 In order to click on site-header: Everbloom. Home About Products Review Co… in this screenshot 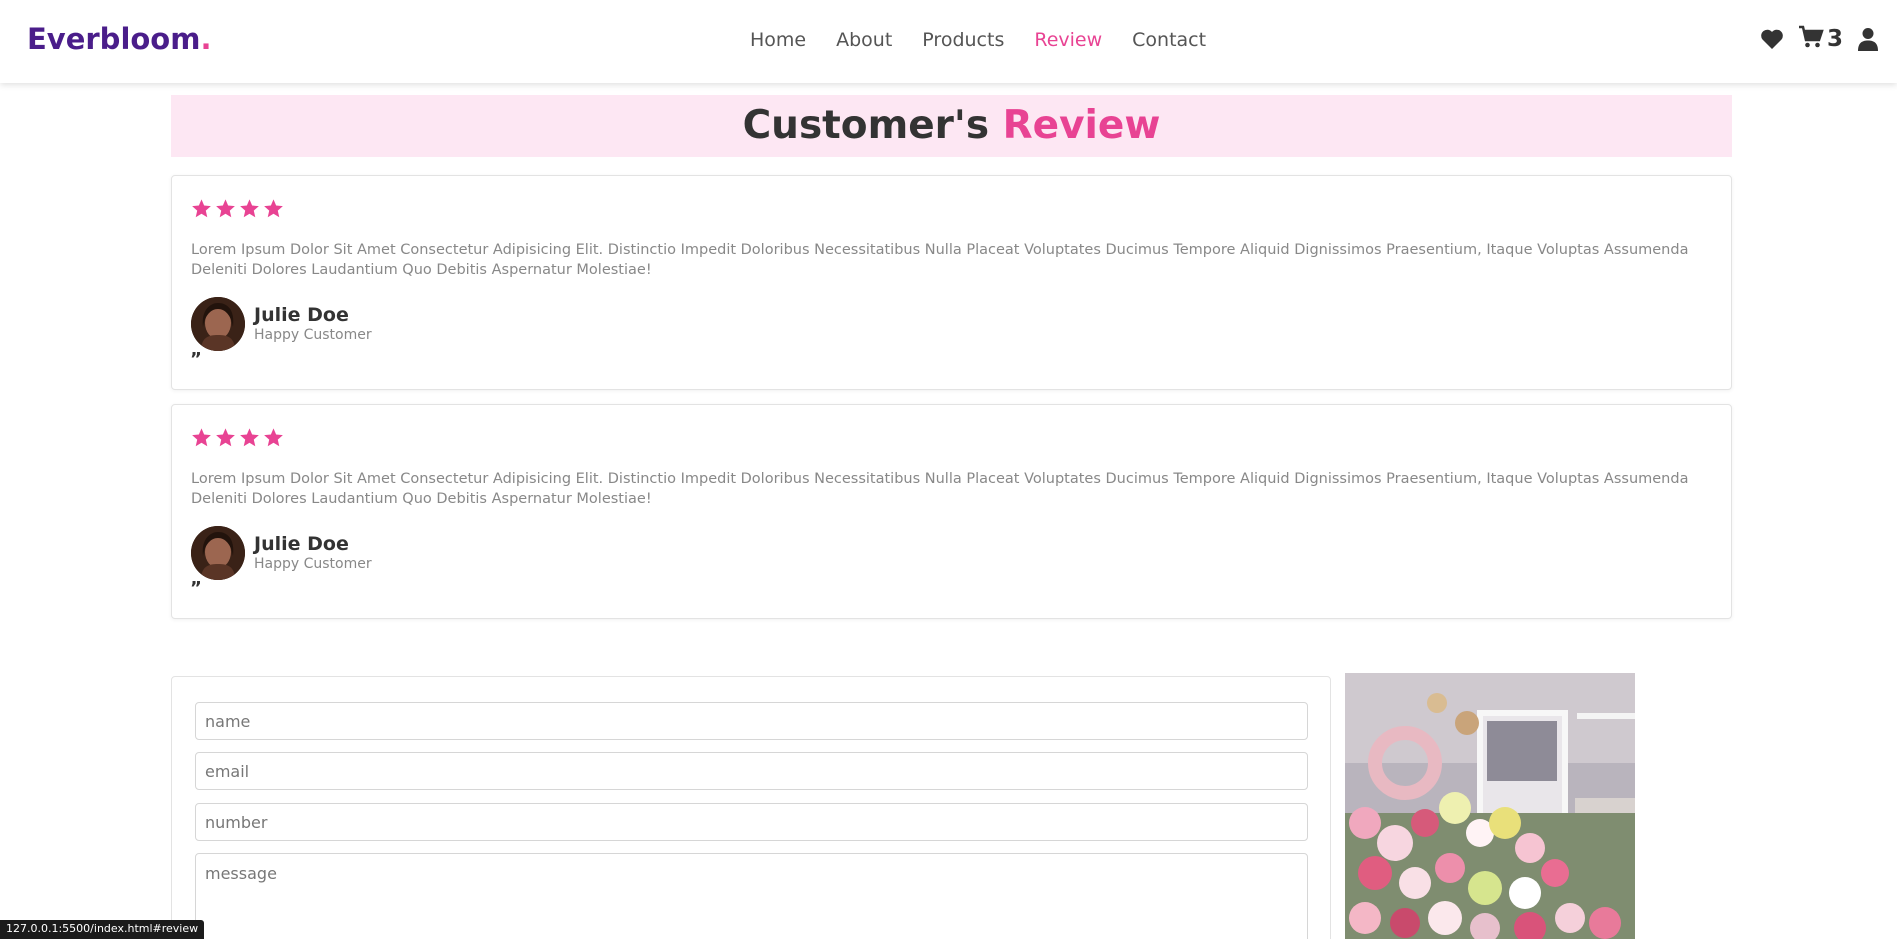, I will do `click(948, 41)`.